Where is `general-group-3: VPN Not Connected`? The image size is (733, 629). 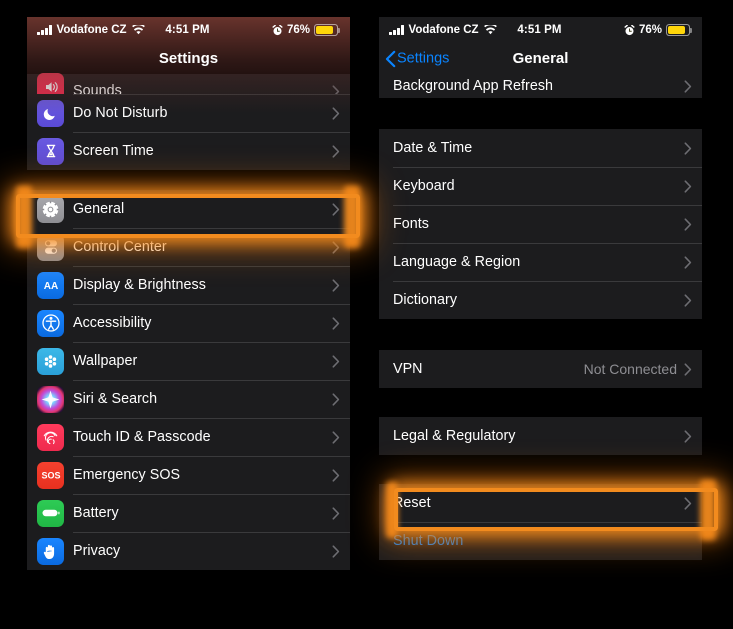
general-group-3: VPN Not Connected is located at coordinates (540, 369).